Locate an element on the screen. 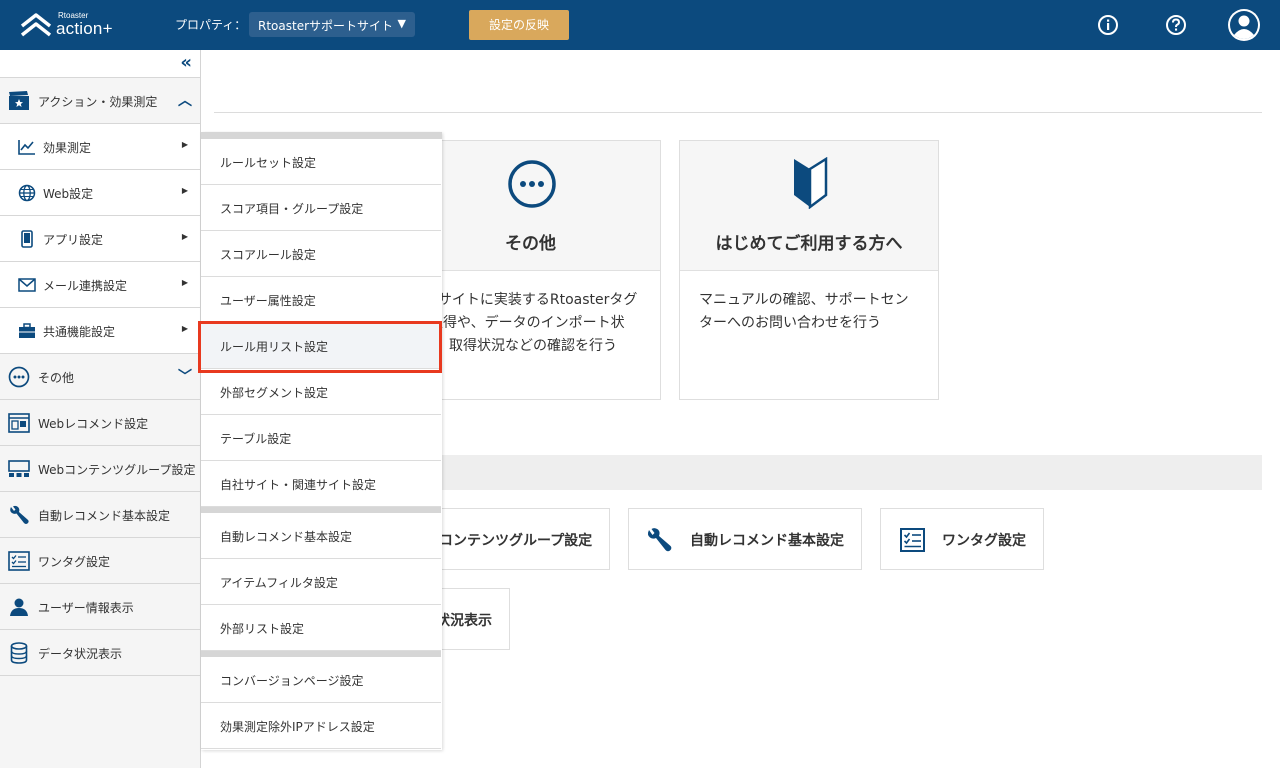 The height and width of the screenshot is (768, 1280). menu-item-own-site: 自社サイト・関連サイト設定 is located at coordinates (321, 484).